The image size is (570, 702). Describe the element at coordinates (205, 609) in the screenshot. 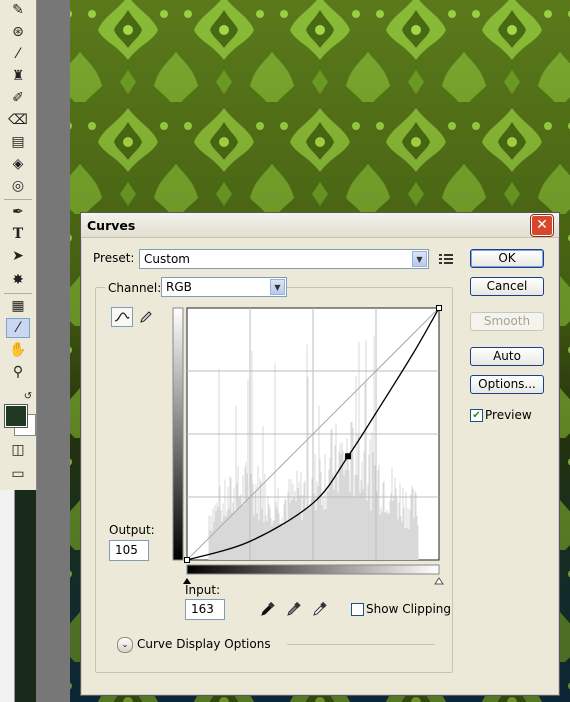

I see `input-field: 163` at that location.